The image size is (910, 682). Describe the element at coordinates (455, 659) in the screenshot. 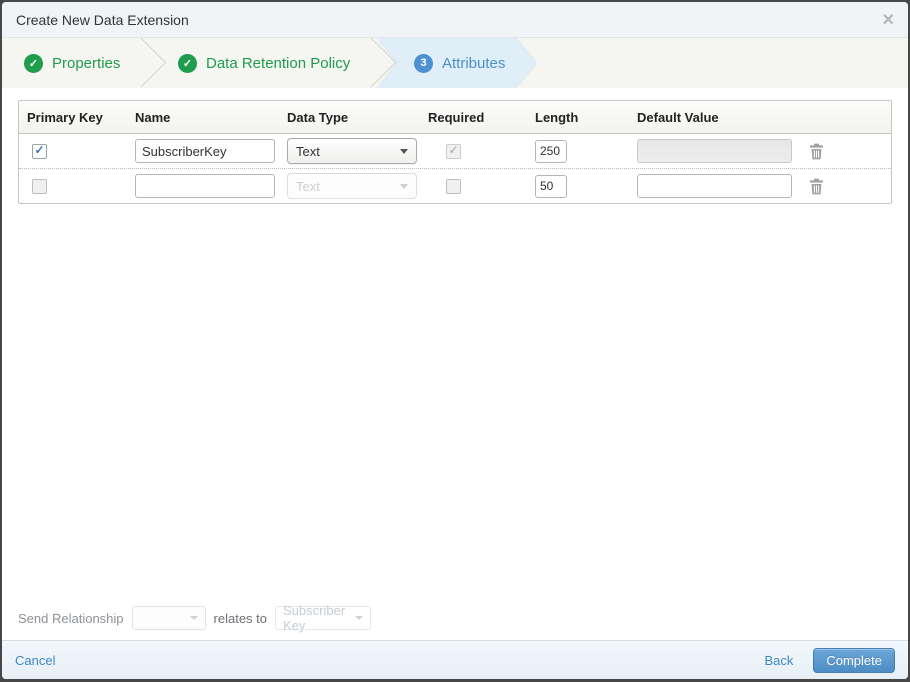

I see `modal-footer: Cancel Back Complete` at that location.